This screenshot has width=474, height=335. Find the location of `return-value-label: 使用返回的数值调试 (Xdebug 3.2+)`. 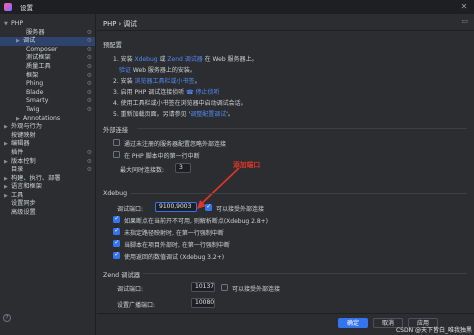

return-value-label: 使用返回的数值调试 (Xdebug 3.2+) is located at coordinates (174, 257).